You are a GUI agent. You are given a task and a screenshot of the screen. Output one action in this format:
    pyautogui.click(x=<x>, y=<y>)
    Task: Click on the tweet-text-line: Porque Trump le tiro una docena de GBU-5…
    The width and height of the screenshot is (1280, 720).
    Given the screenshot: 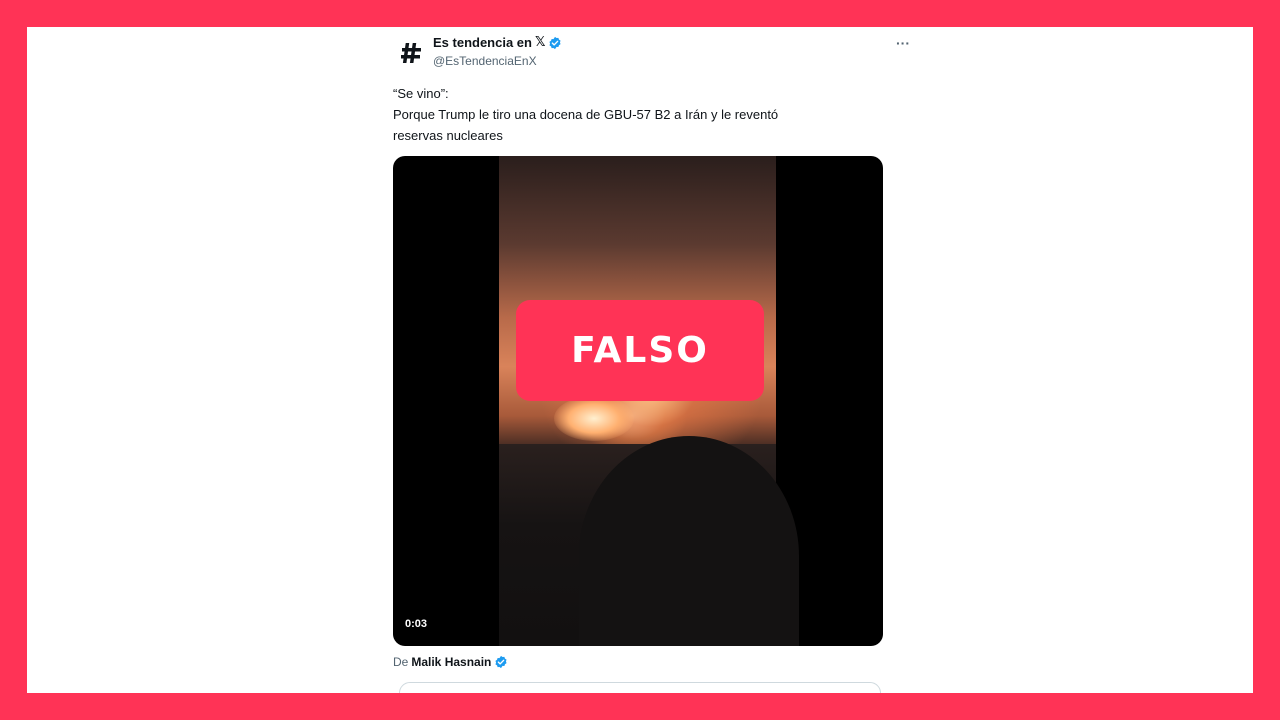 What is the action you would take?
    pyautogui.click(x=586, y=114)
    